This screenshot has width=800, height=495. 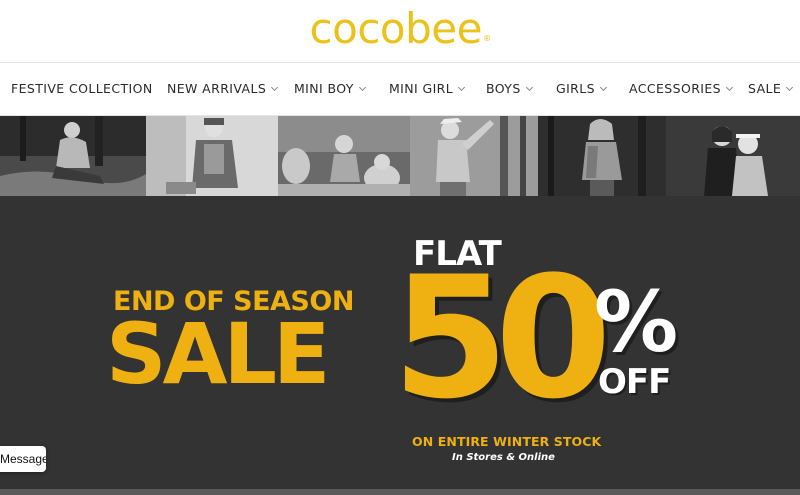 I want to click on message-us-label: Message us, so click(x=23, y=459).